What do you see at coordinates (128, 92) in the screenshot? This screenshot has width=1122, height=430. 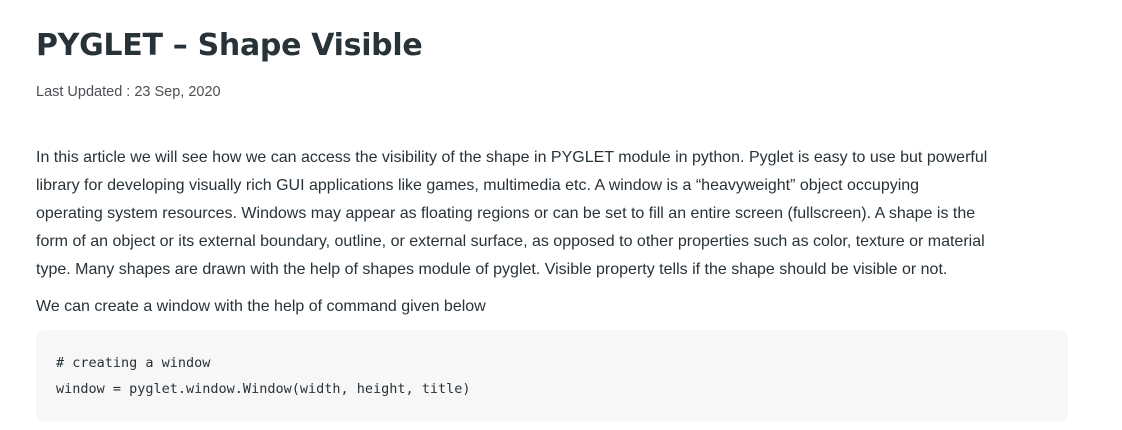 I see `last-updated-date: Last Updated : 23 Sep, 2020` at bounding box center [128, 92].